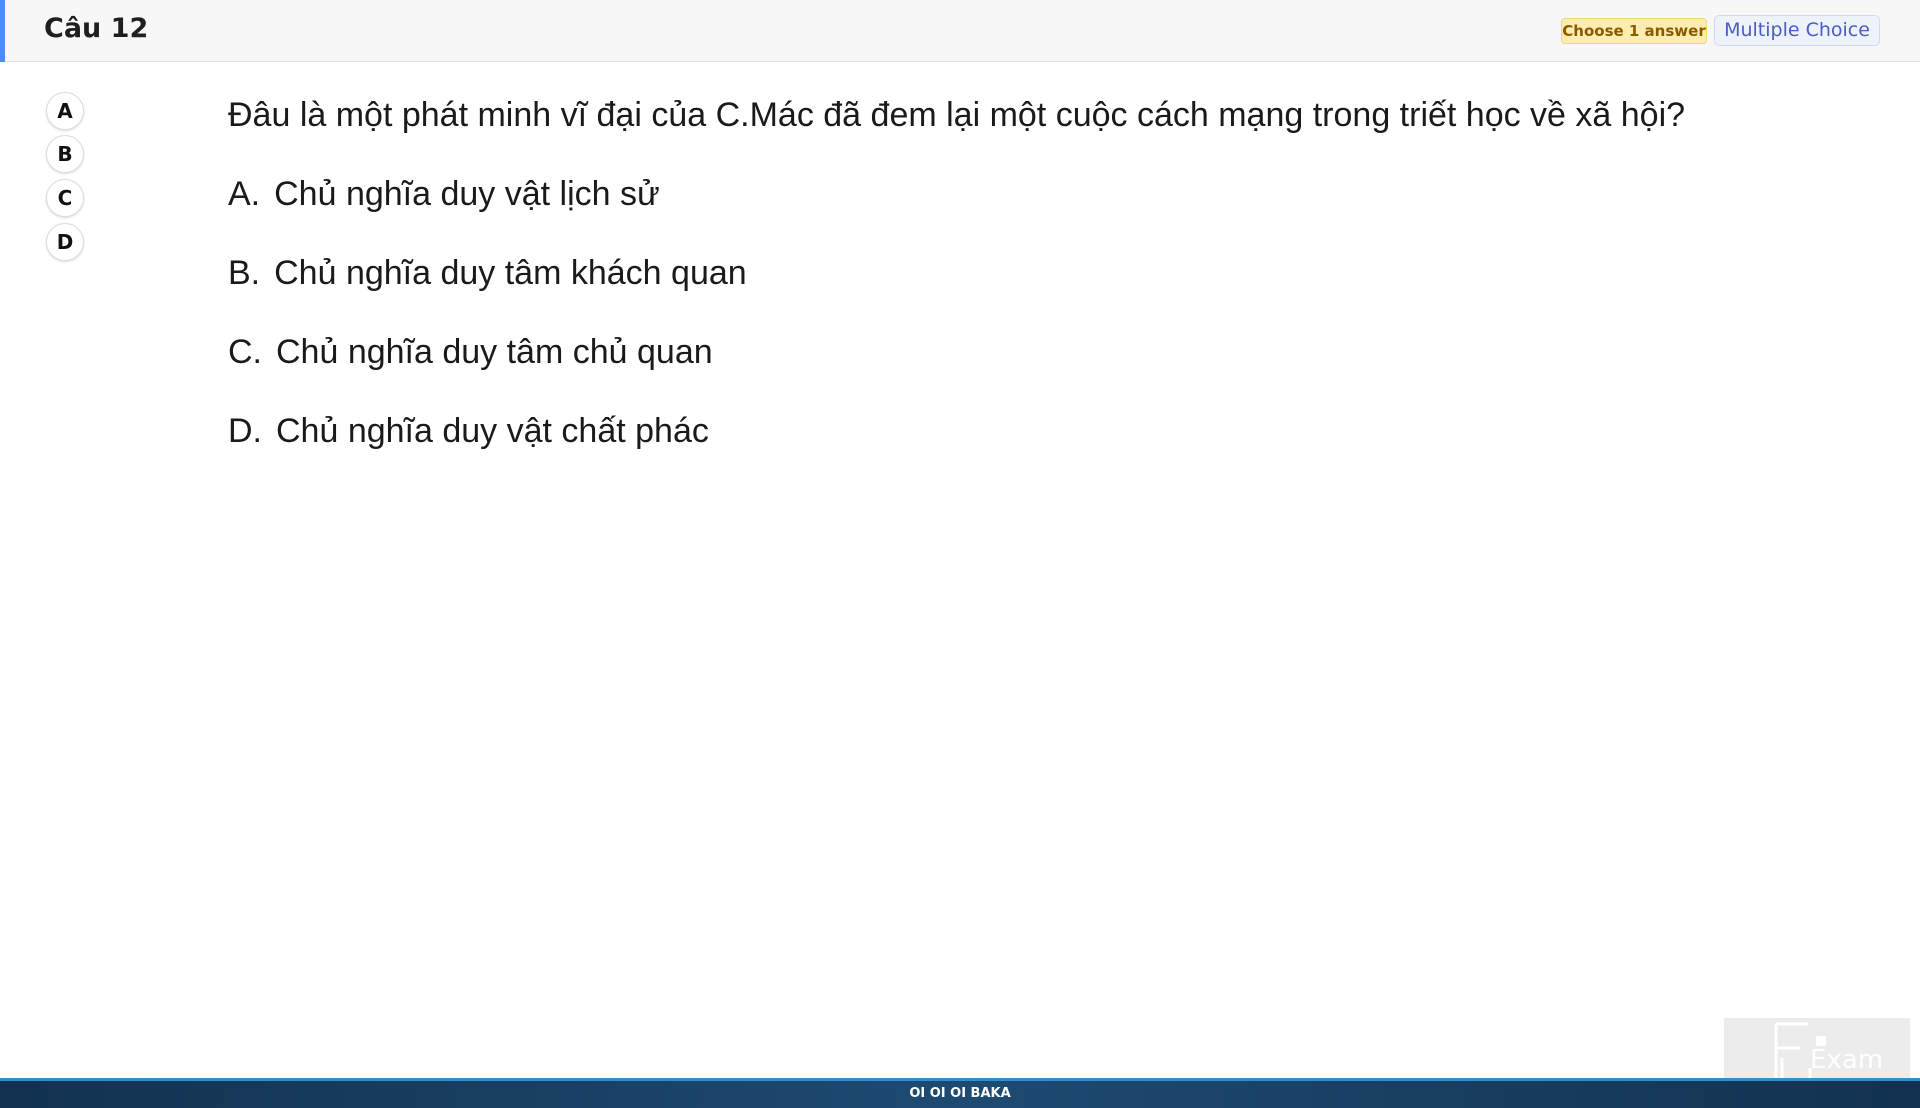 Image resolution: width=1920 pixels, height=1108 pixels. Describe the element at coordinates (2, 31) in the screenshot. I see `header-accent-bar` at that location.